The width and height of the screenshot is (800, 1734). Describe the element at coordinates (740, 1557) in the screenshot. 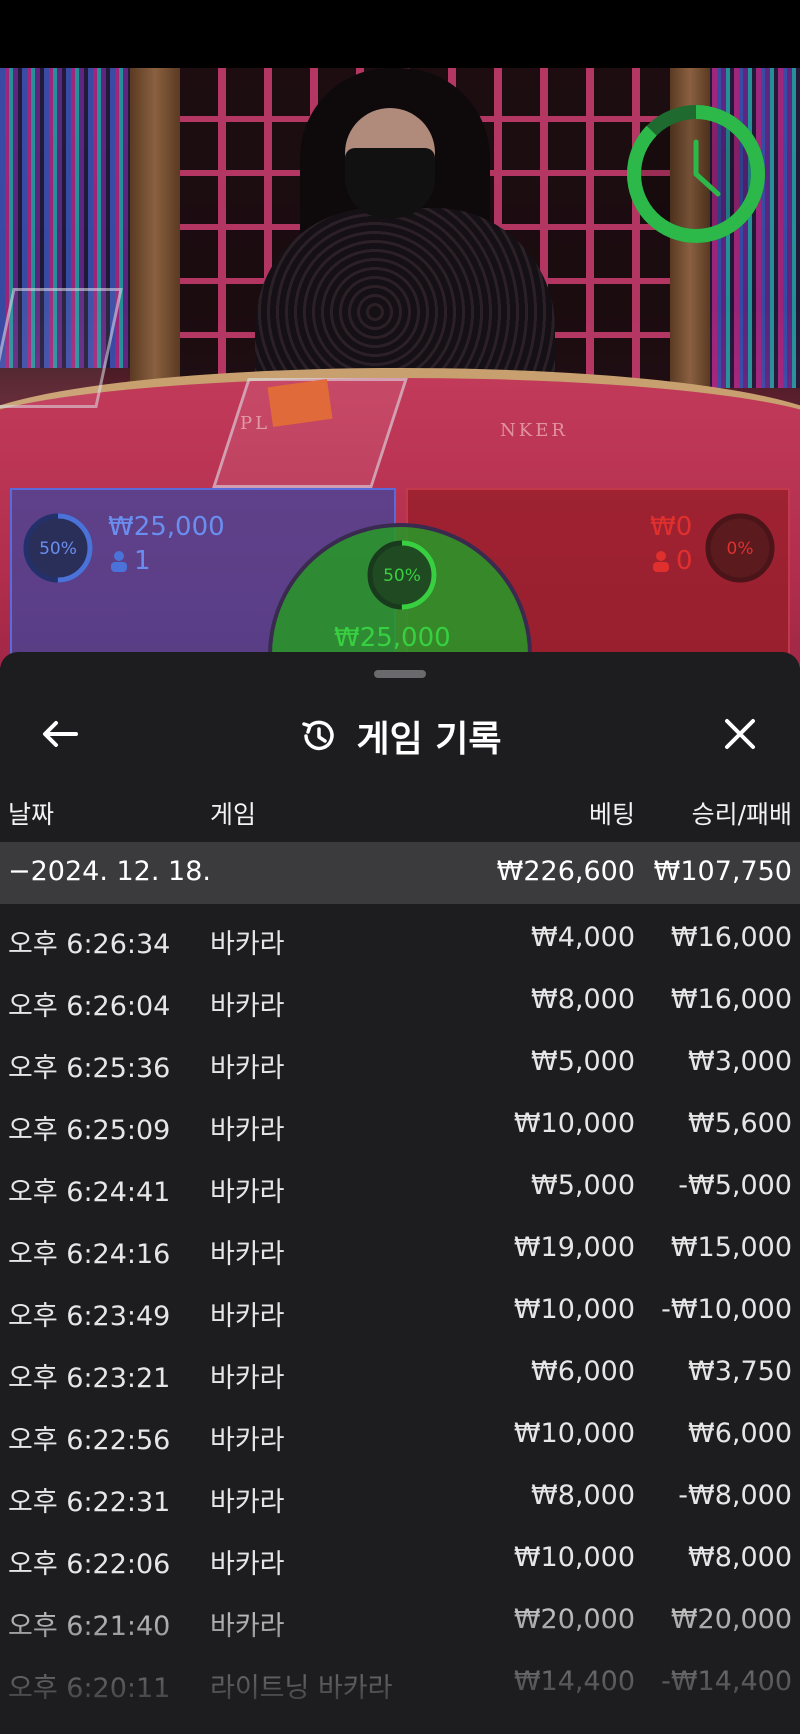

I see `row-winloss: ₩8,000` at that location.